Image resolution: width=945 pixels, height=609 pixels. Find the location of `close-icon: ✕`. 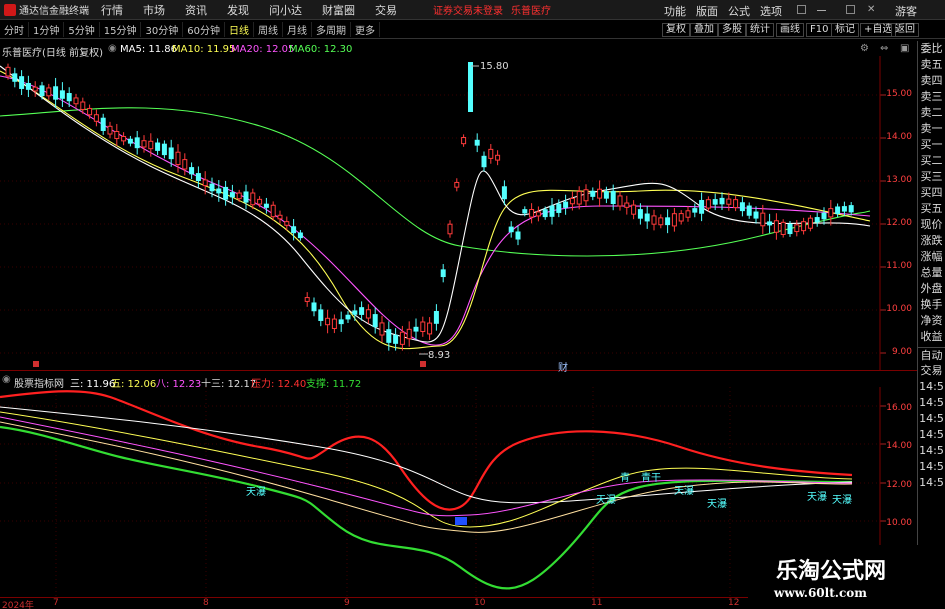

close-icon: ✕ is located at coordinates (871, 9).